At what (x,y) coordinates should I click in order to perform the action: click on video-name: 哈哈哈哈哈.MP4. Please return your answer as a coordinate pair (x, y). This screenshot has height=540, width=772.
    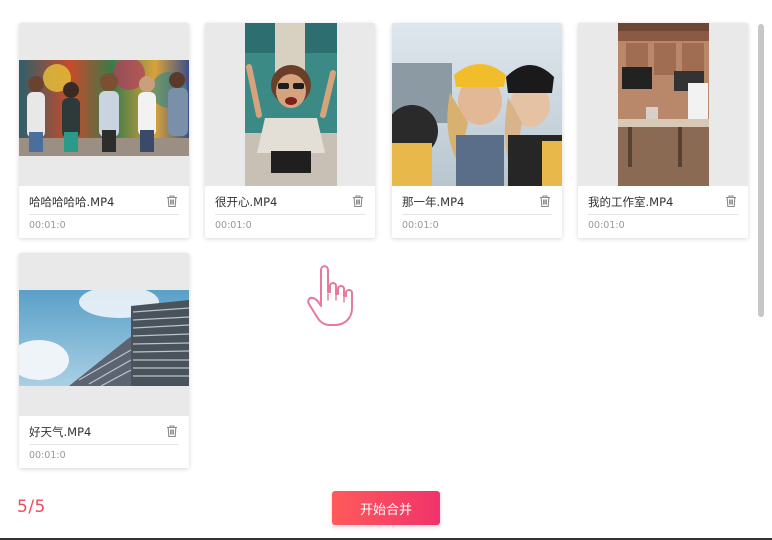
    Looking at the image, I should click on (72, 202).